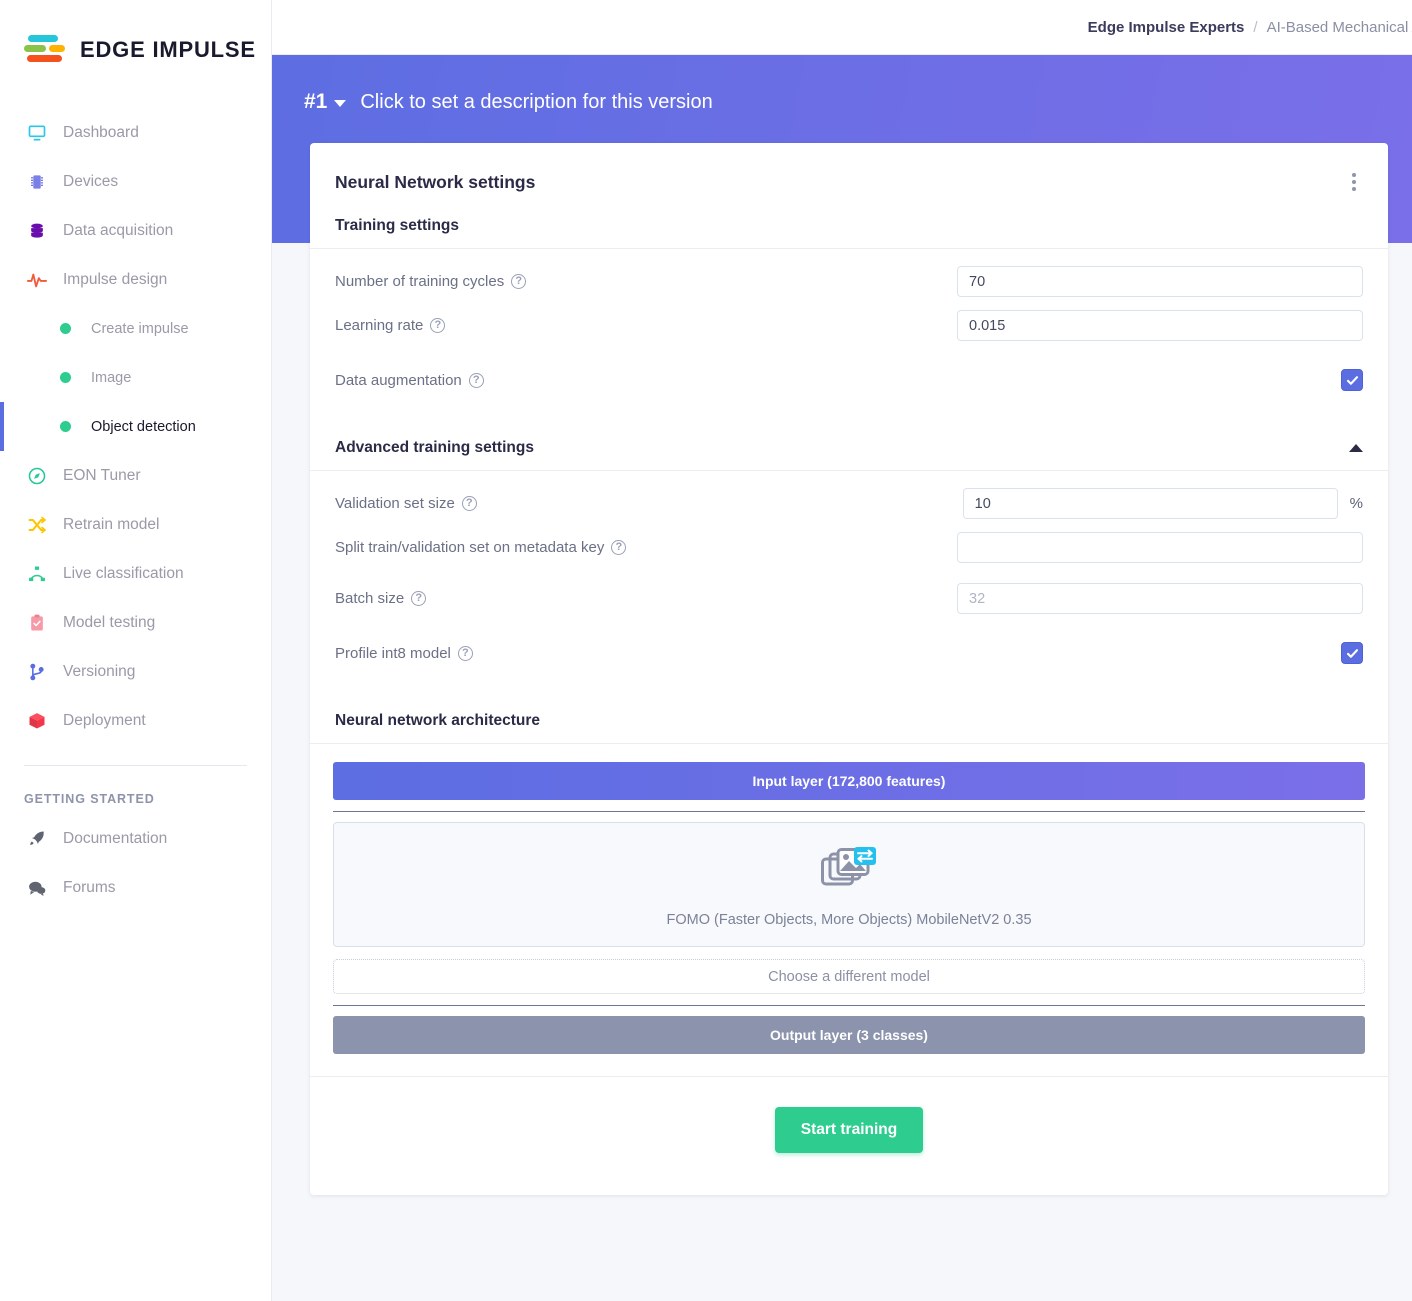 This screenshot has height=1301, width=1412. I want to click on validation-unit-label: %, so click(1356, 503).